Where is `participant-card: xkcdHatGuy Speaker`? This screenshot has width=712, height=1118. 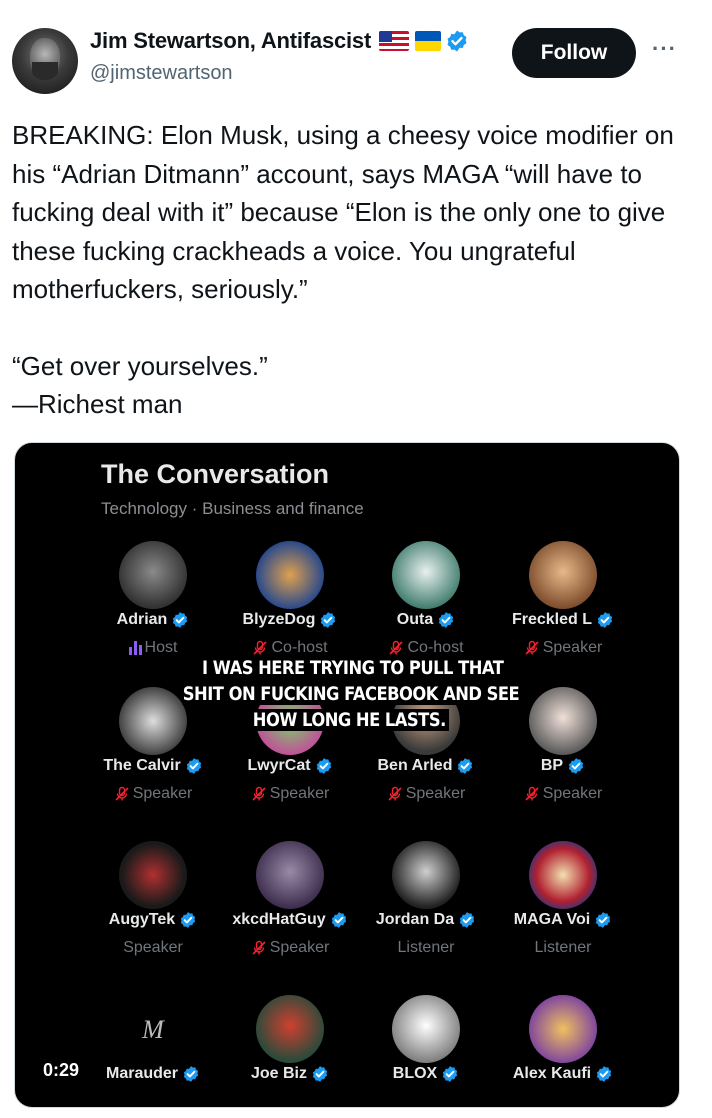 participant-card: xkcdHatGuy Speaker is located at coordinates (290, 916).